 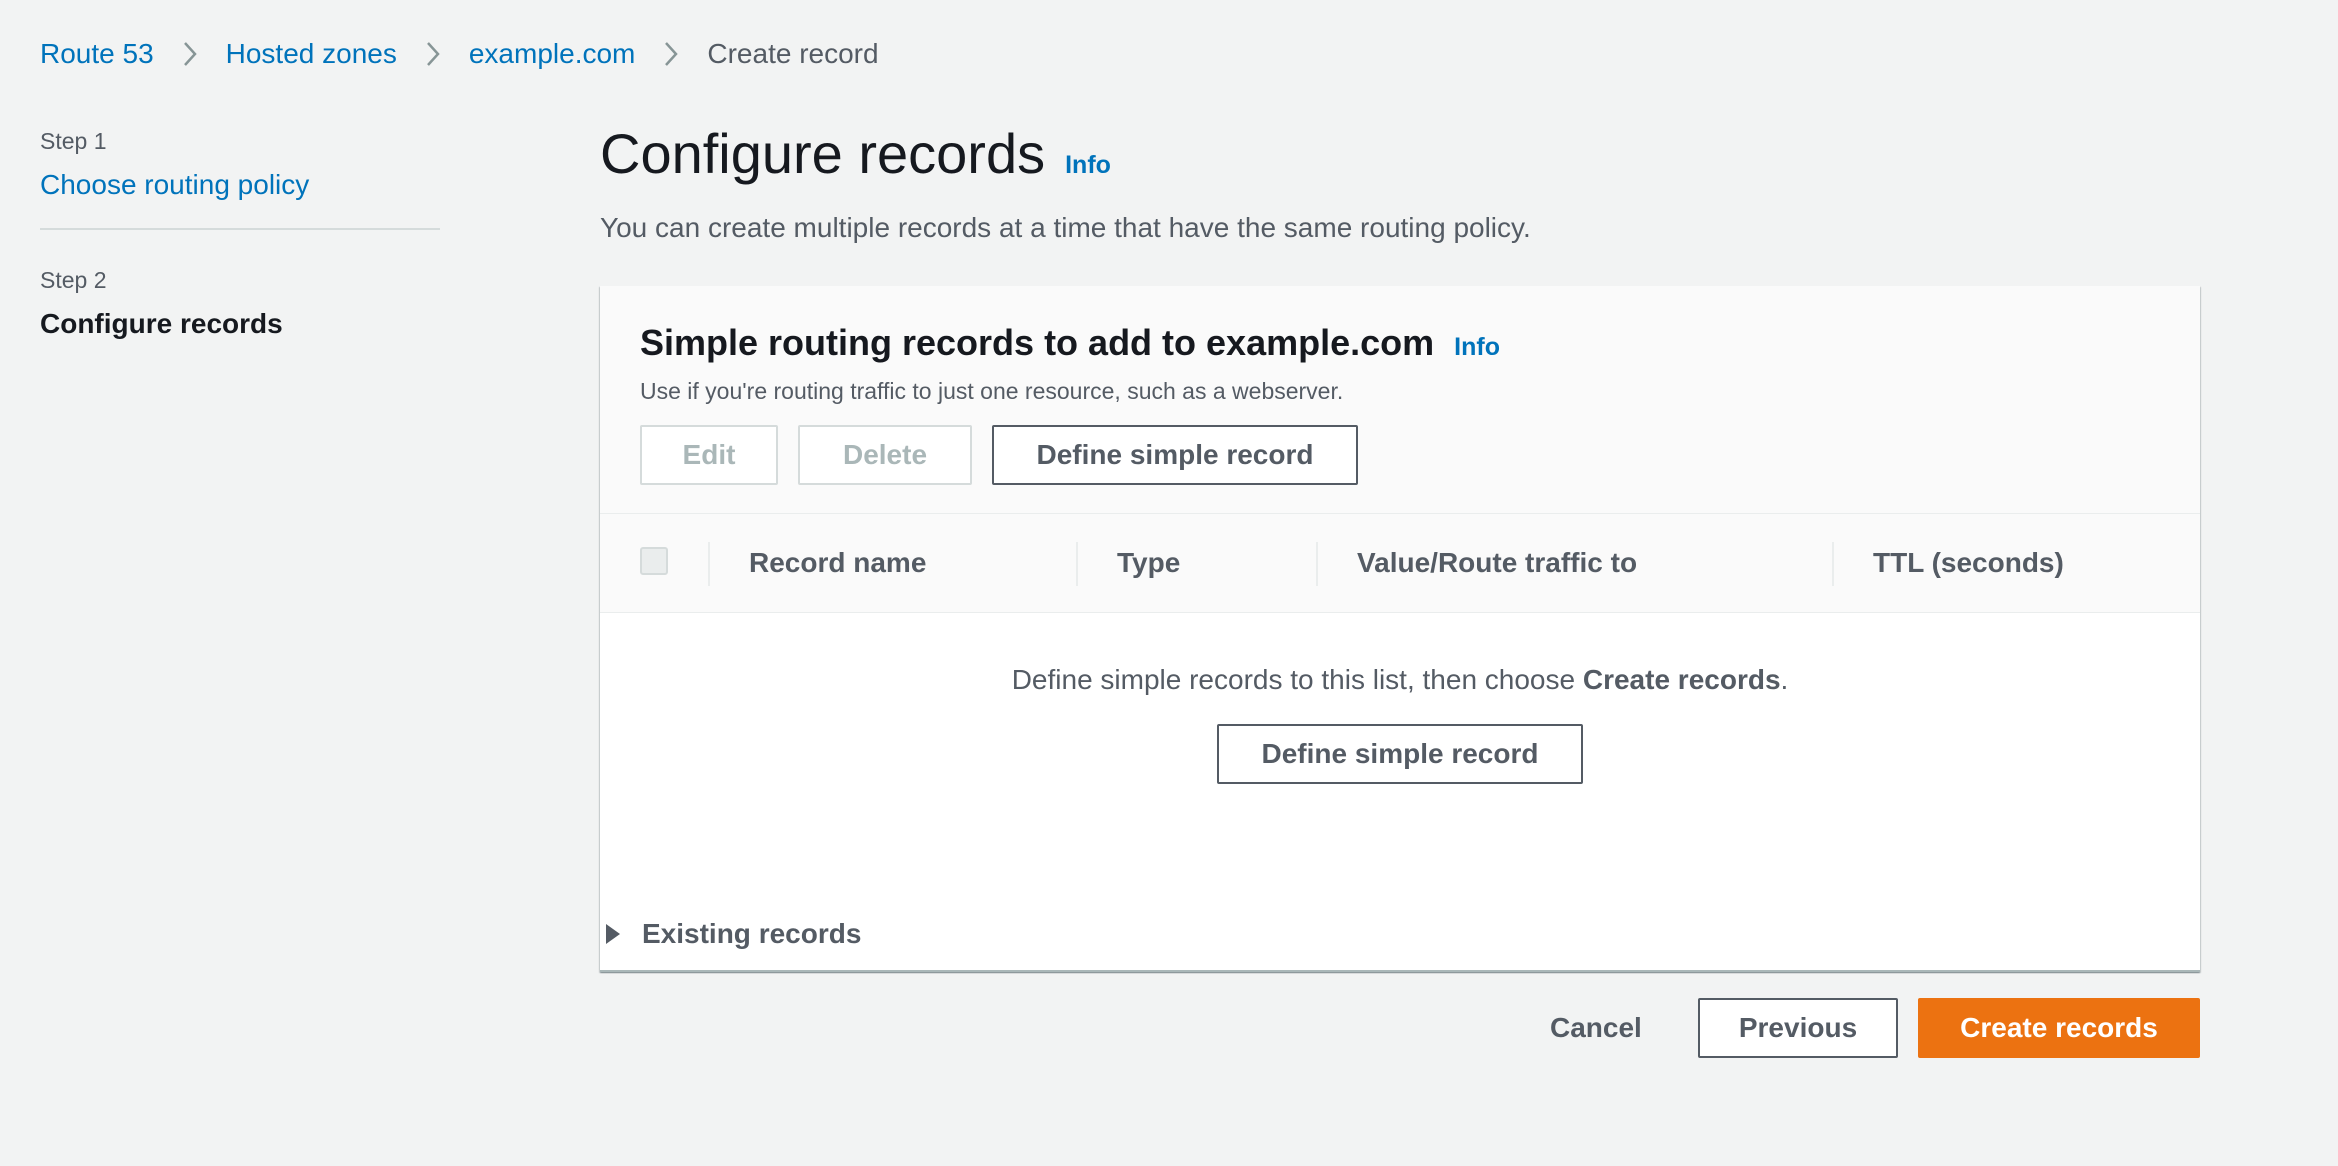 What do you see at coordinates (1784, 679) in the screenshot?
I see `empty-text-after: .` at bounding box center [1784, 679].